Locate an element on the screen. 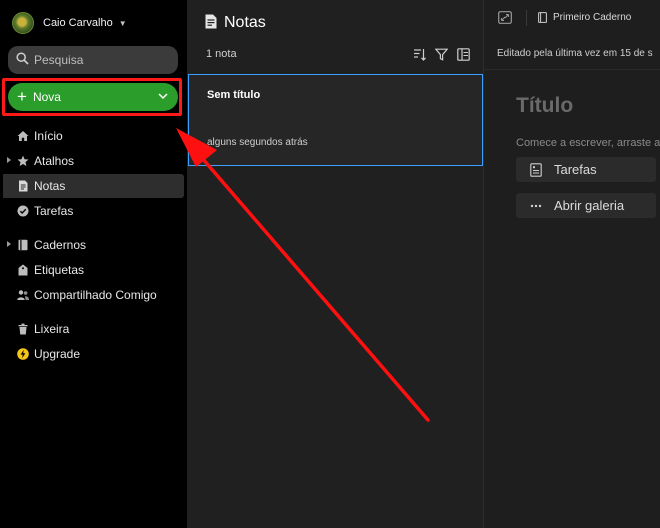 Image resolution: width=660 pixels, height=528 pixels. star-icon is located at coordinates (23, 161).